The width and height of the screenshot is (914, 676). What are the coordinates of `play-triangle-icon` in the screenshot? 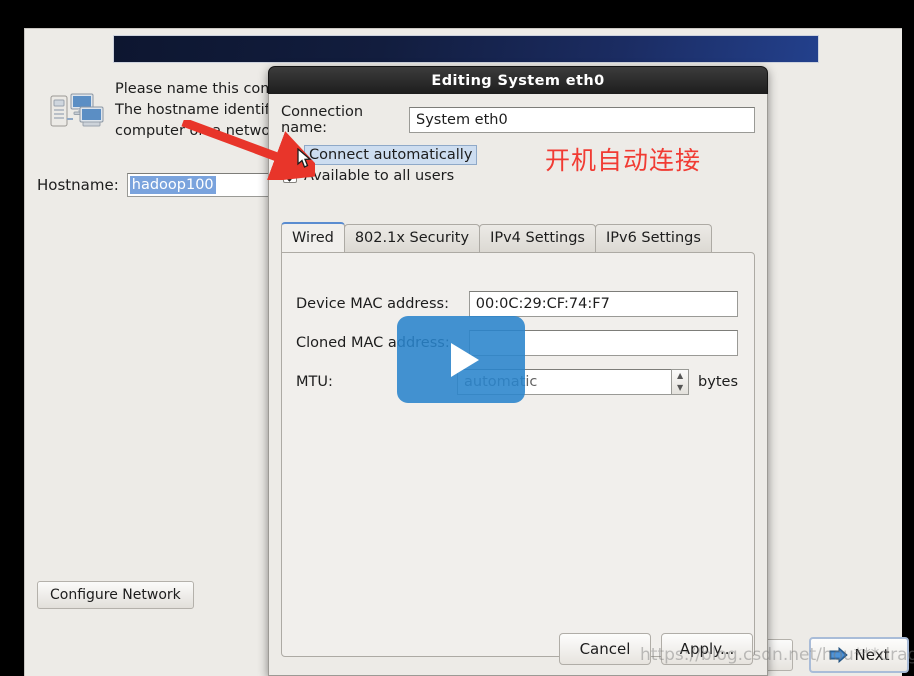 It's located at (465, 359).